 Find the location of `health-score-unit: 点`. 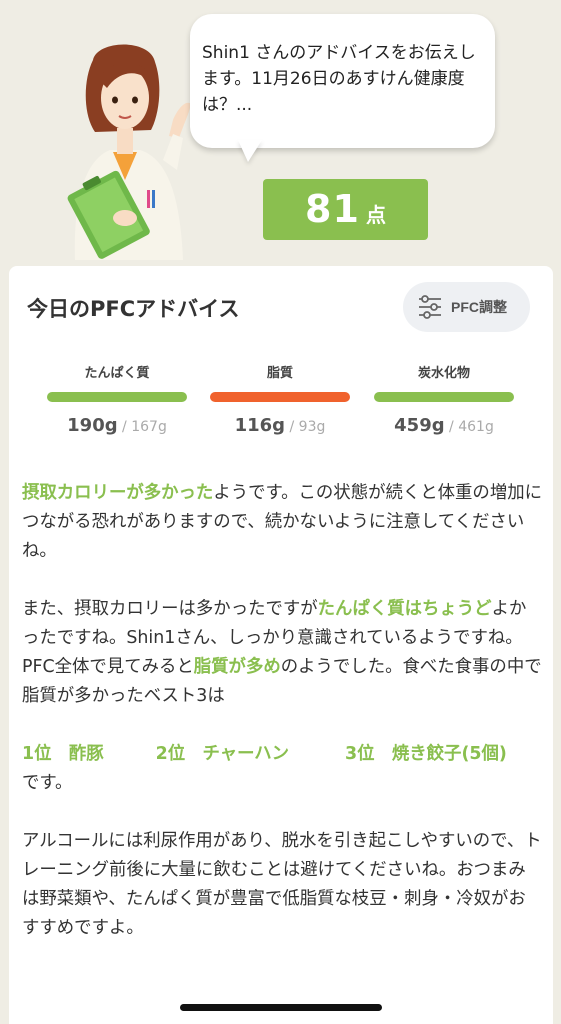

health-score-unit: 点 is located at coordinates (375, 215).